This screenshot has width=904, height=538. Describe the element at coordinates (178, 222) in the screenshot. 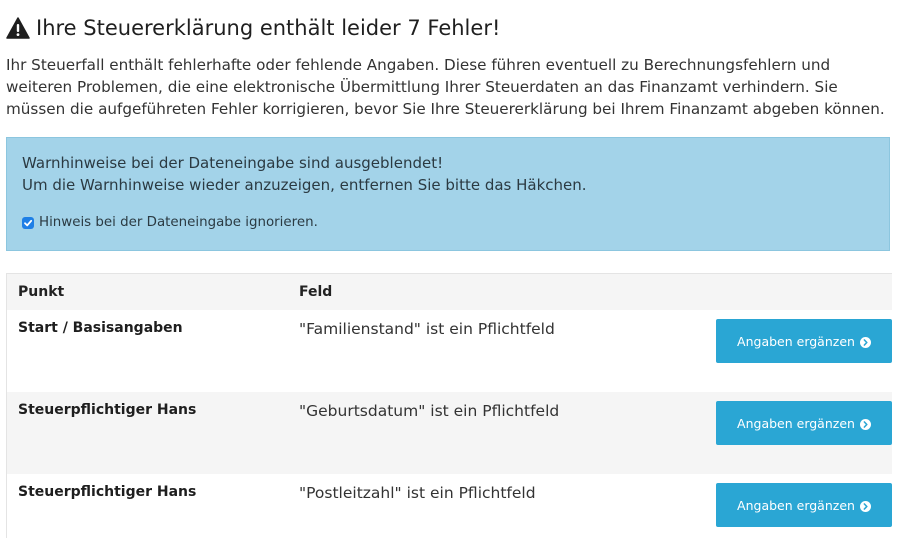

I see `ignore-hints-label: Hinweis bei der Dateneingabe ignorieren.` at that location.